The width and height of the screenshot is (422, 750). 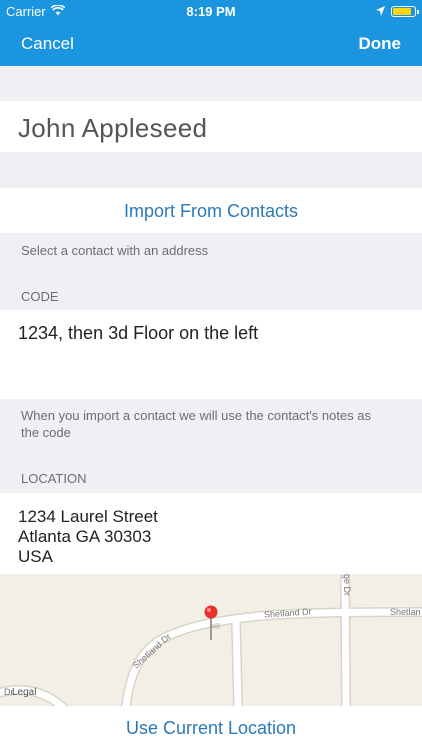 What do you see at coordinates (24, 692) in the screenshot?
I see `map-legal-link: Legal` at bounding box center [24, 692].